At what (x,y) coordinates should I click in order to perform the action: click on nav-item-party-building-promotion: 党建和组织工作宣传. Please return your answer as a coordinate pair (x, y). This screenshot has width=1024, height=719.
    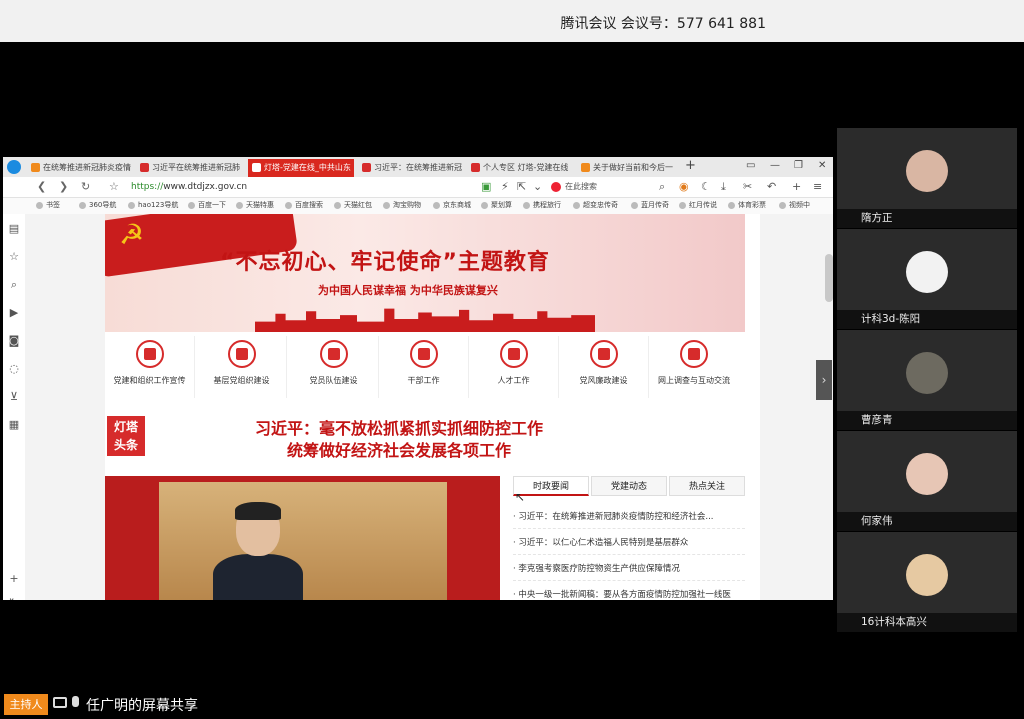
    Looking at the image, I should click on (150, 367).